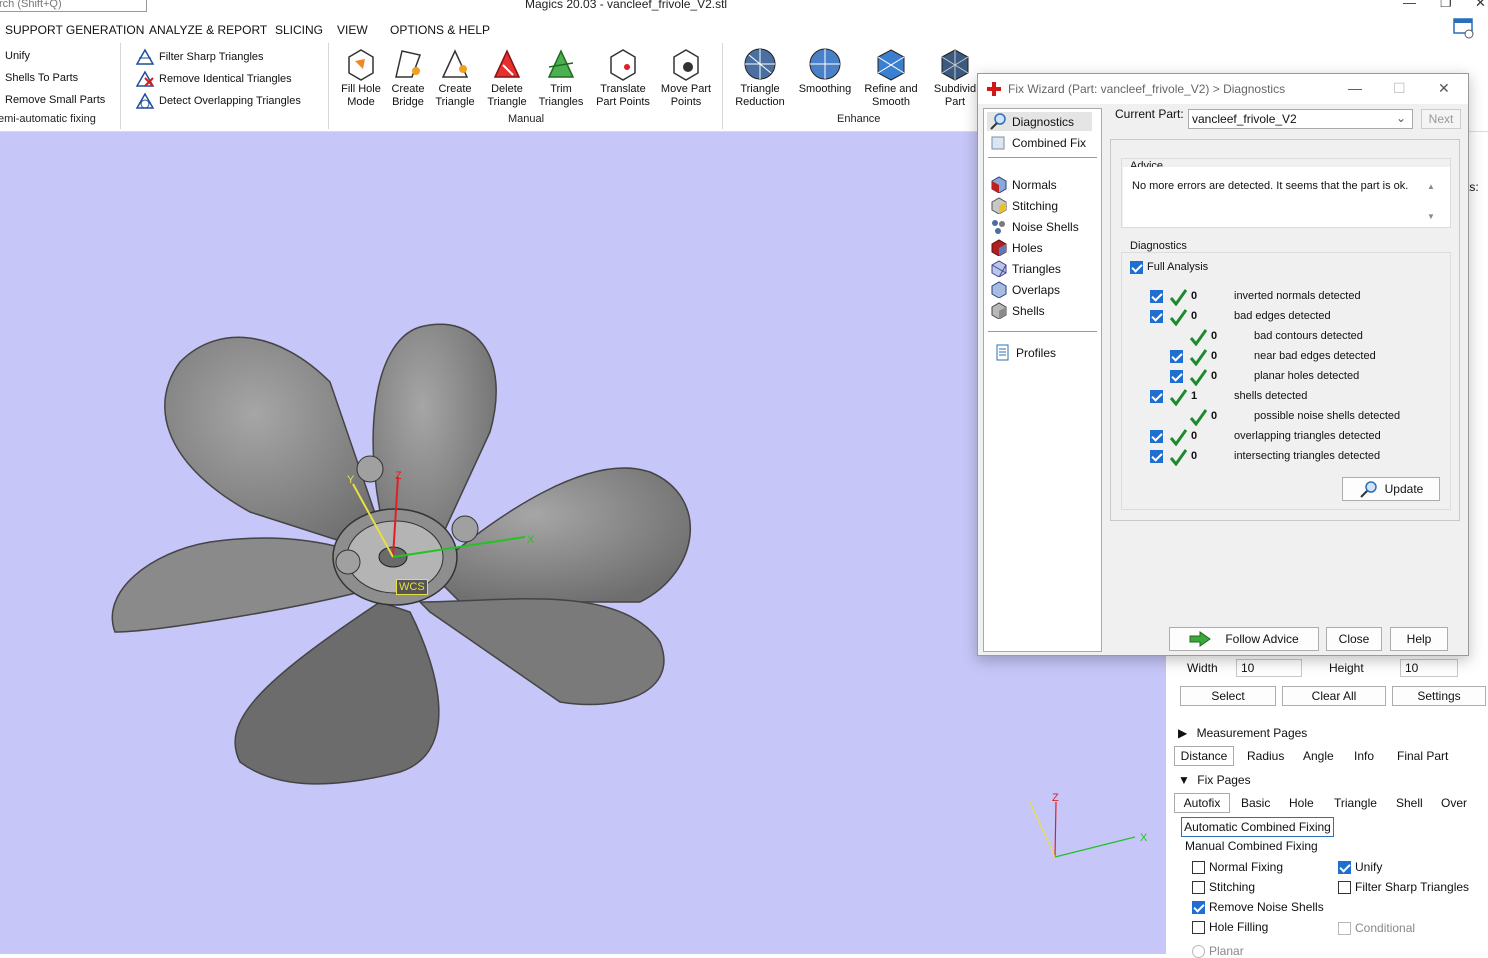  I want to click on planar-radio, so click(1198, 951).